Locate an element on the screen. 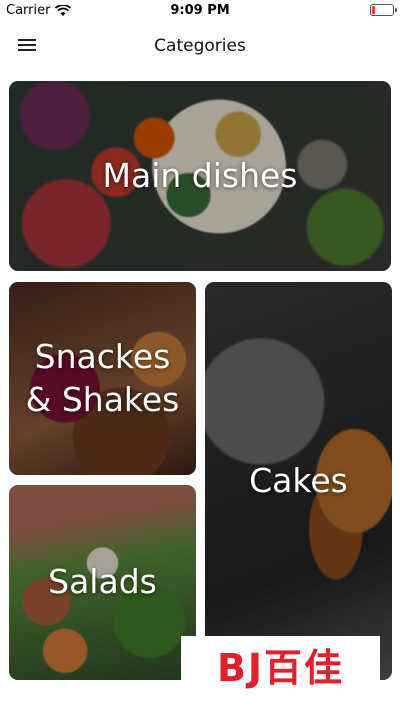 The width and height of the screenshot is (400, 710). category-label: Salads is located at coordinates (102, 582).